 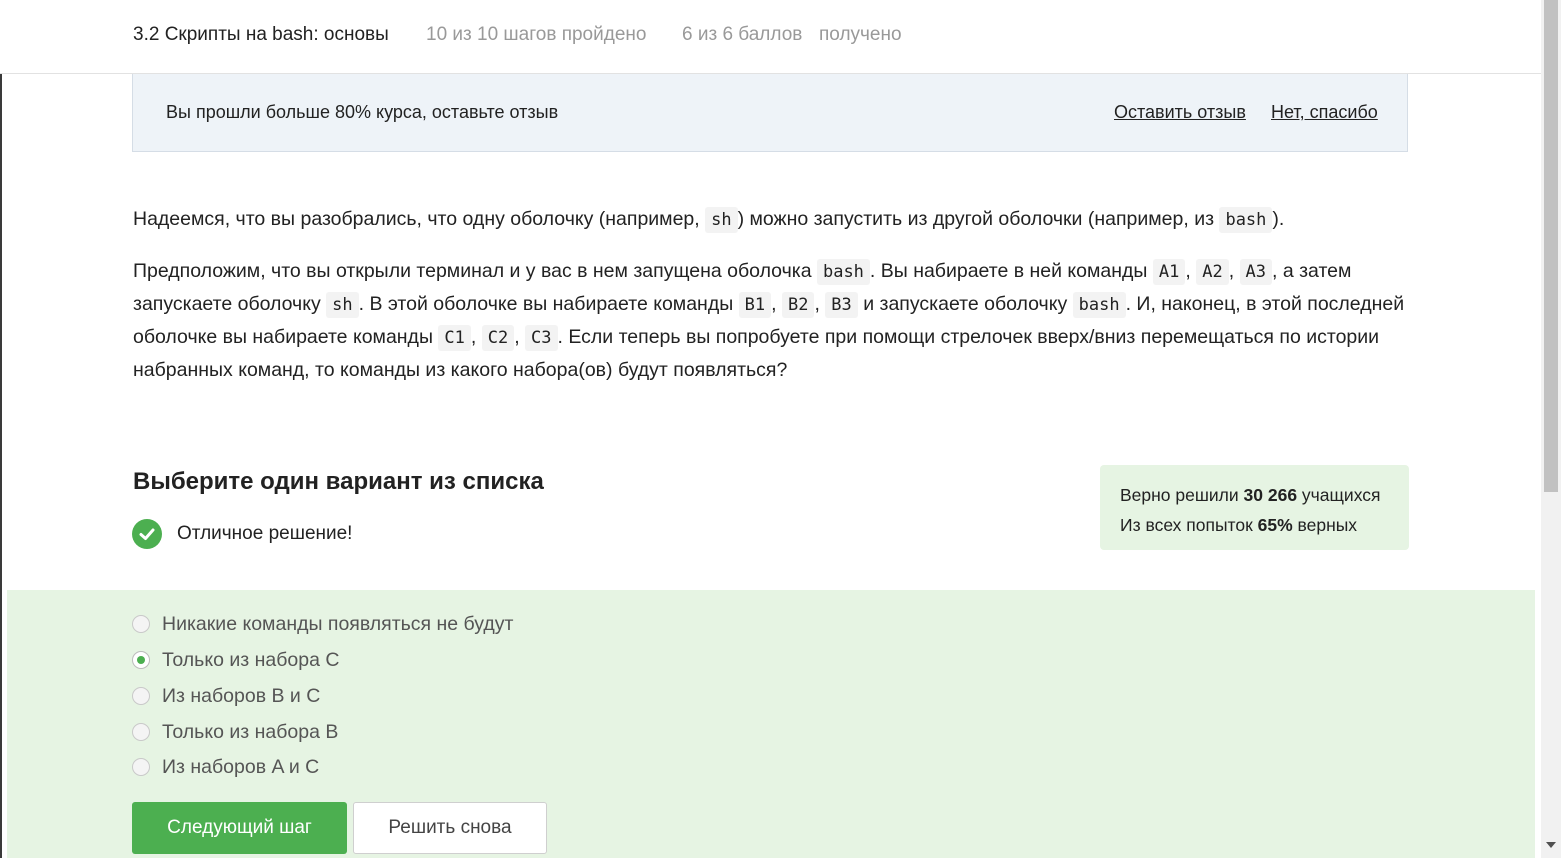 I want to click on answer-option: Из наборов A и C, so click(x=225, y=767).